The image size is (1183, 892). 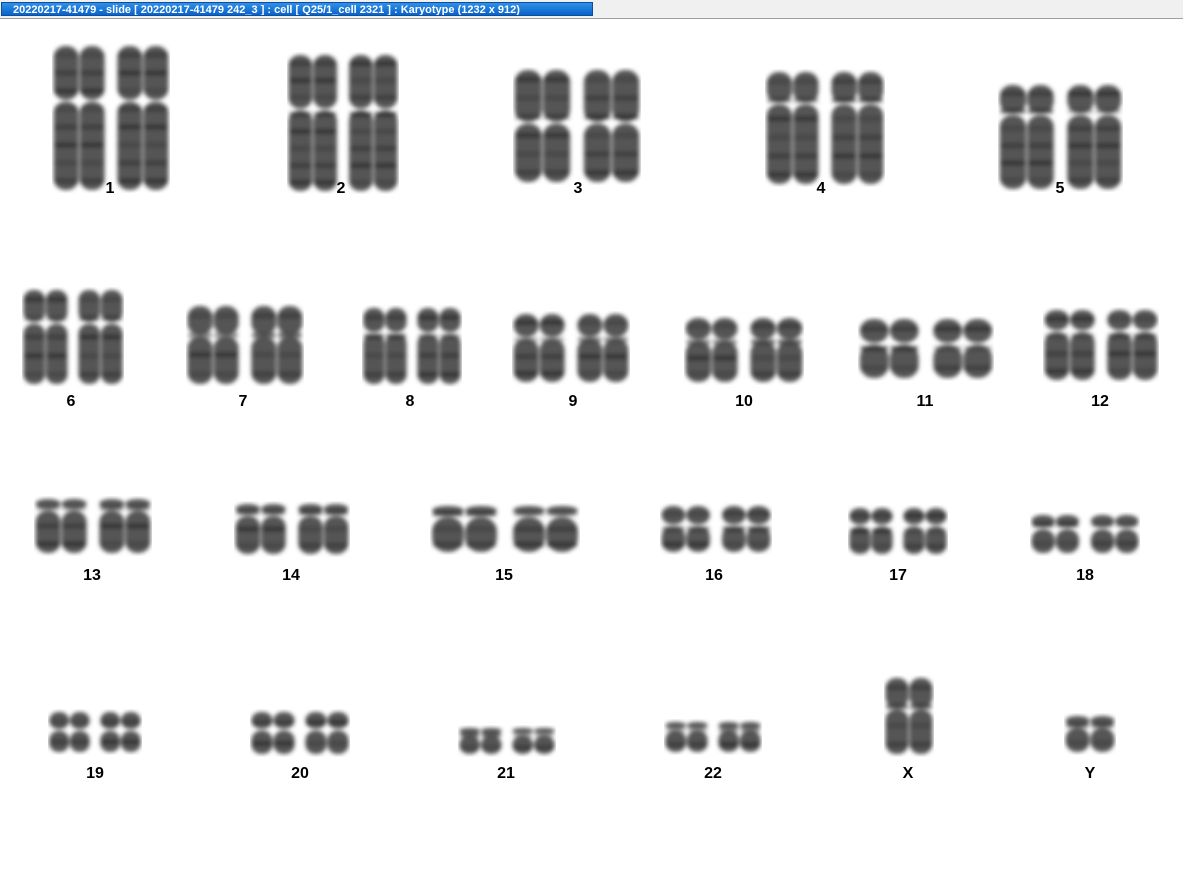 What do you see at coordinates (504, 575) in the screenshot?
I see `chromosome-label-15: 15` at bounding box center [504, 575].